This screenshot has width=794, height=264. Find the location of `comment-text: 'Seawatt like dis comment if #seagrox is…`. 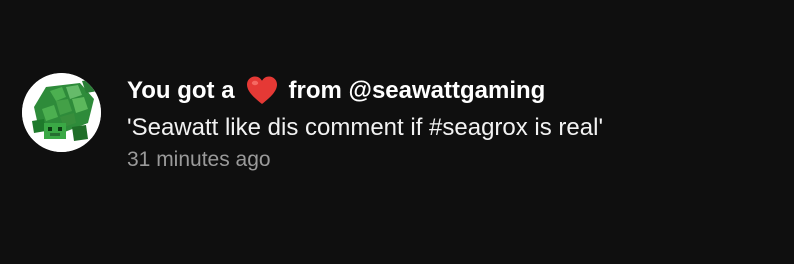

comment-text: 'Seawatt like dis comment if #seagrox is… is located at coordinates (365, 127).